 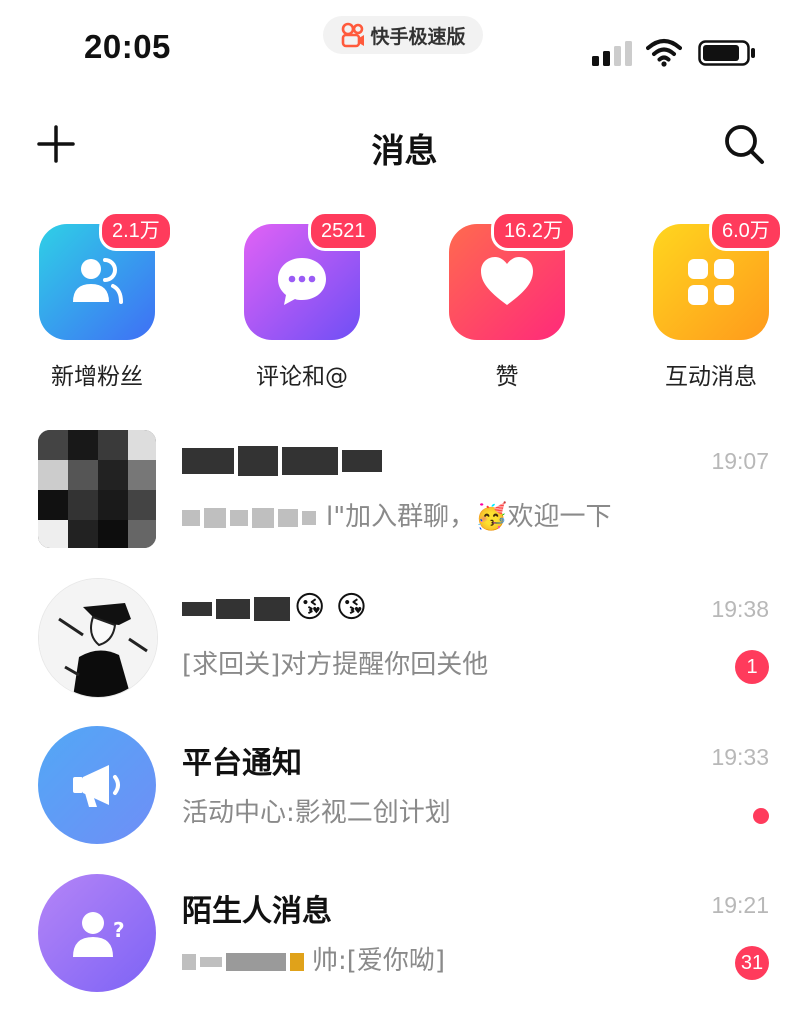 What do you see at coordinates (507, 281) in the screenshot?
I see `heart-icon` at bounding box center [507, 281].